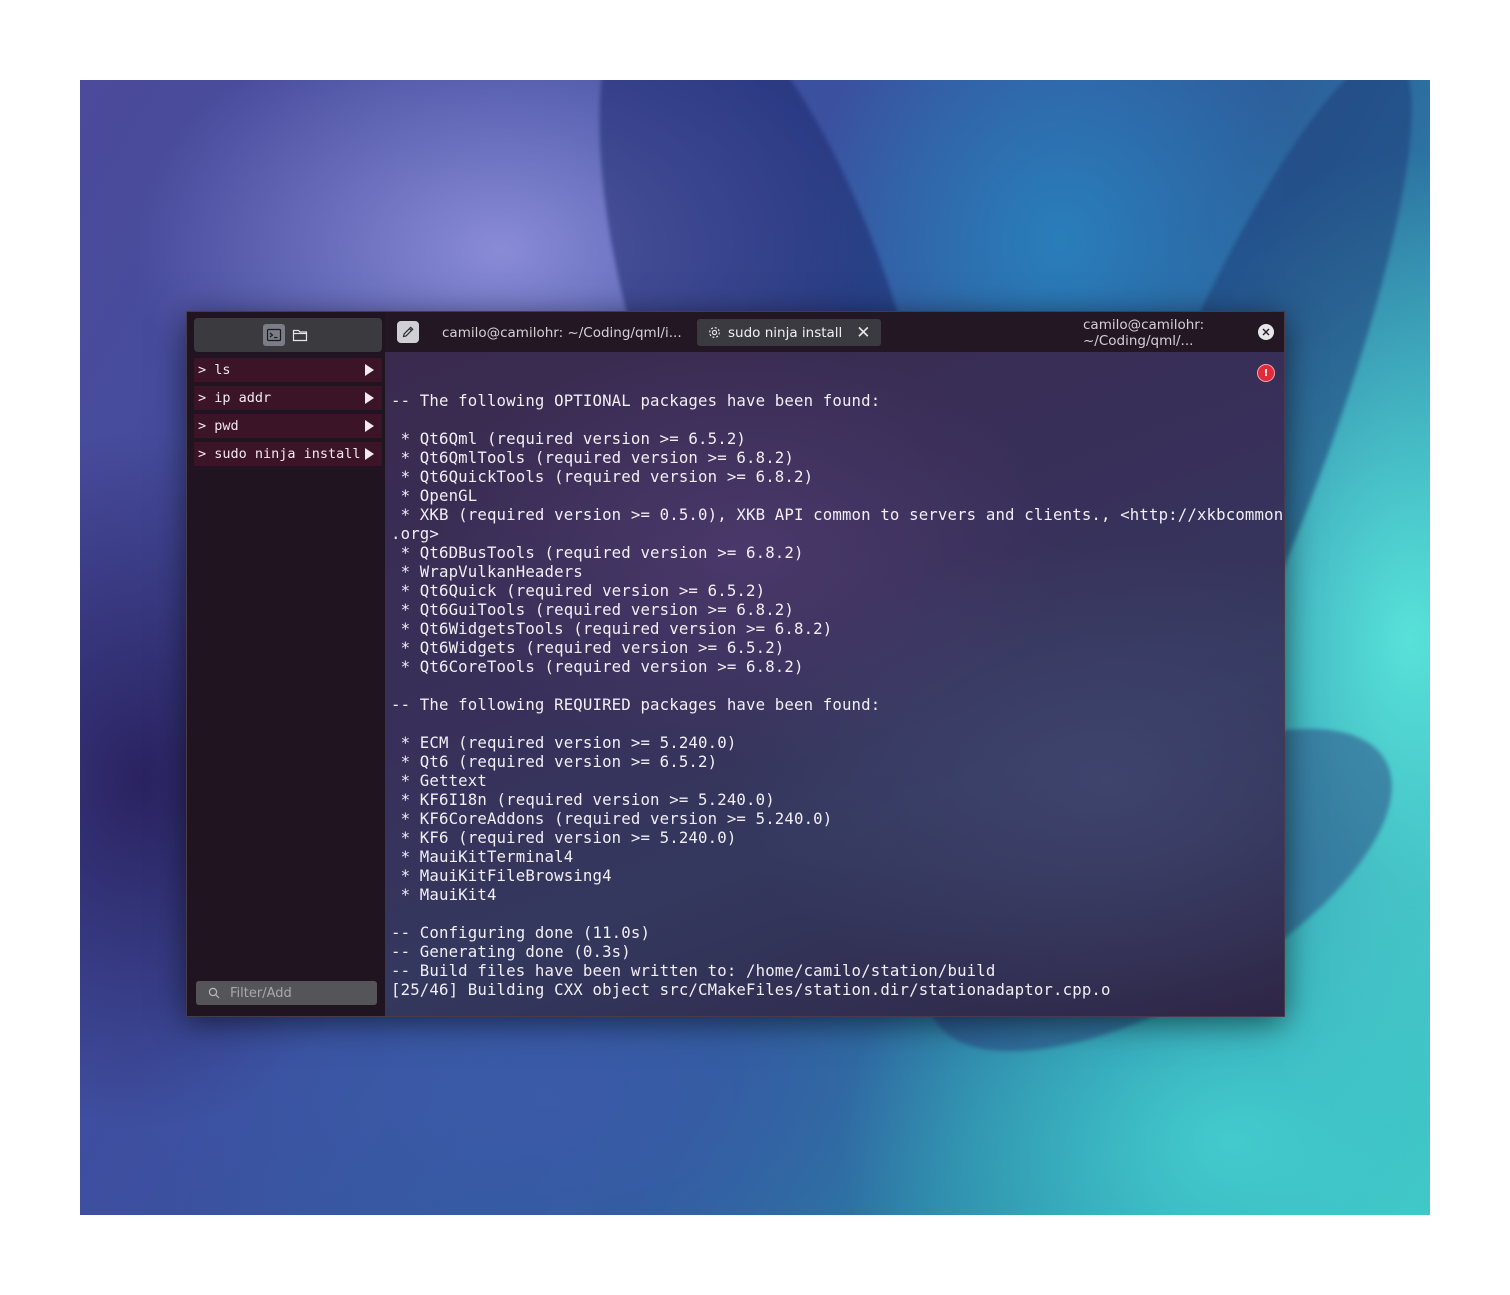 The height and width of the screenshot is (1295, 1510). I want to click on filter-add-input: Filter/Add, so click(286, 993).